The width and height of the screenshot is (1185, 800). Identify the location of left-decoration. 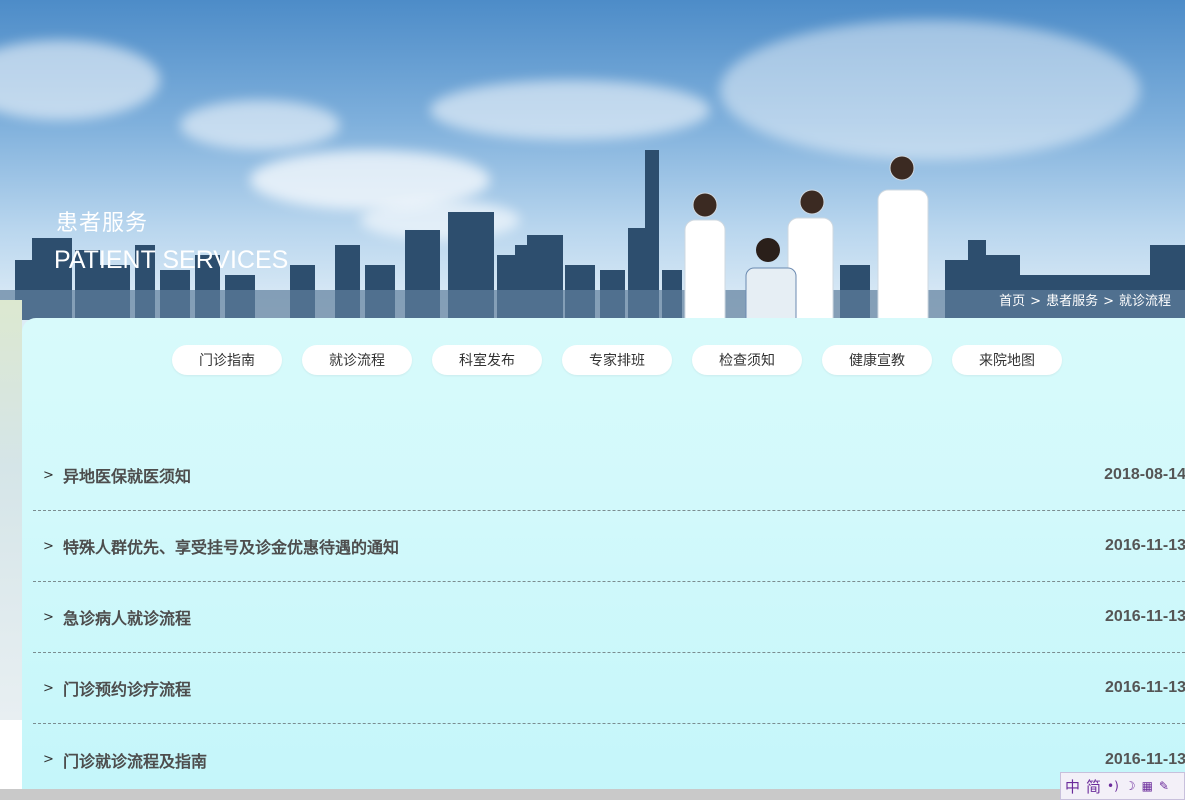
(11, 510).